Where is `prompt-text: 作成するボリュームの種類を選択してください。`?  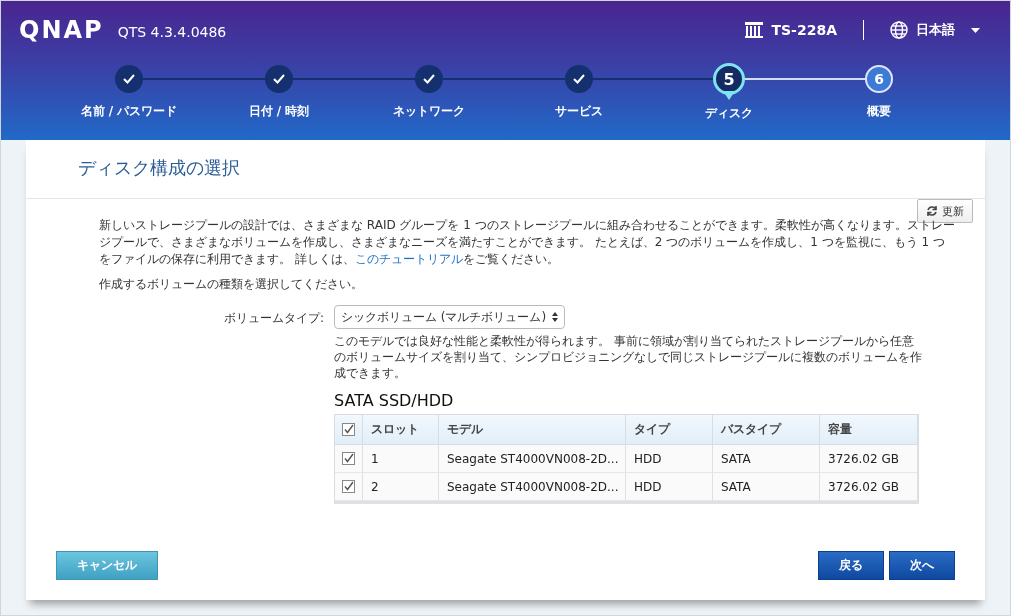
prompt-text: 作成するボリュームの種類を選択してください。 is located at coordinates (231, 284).